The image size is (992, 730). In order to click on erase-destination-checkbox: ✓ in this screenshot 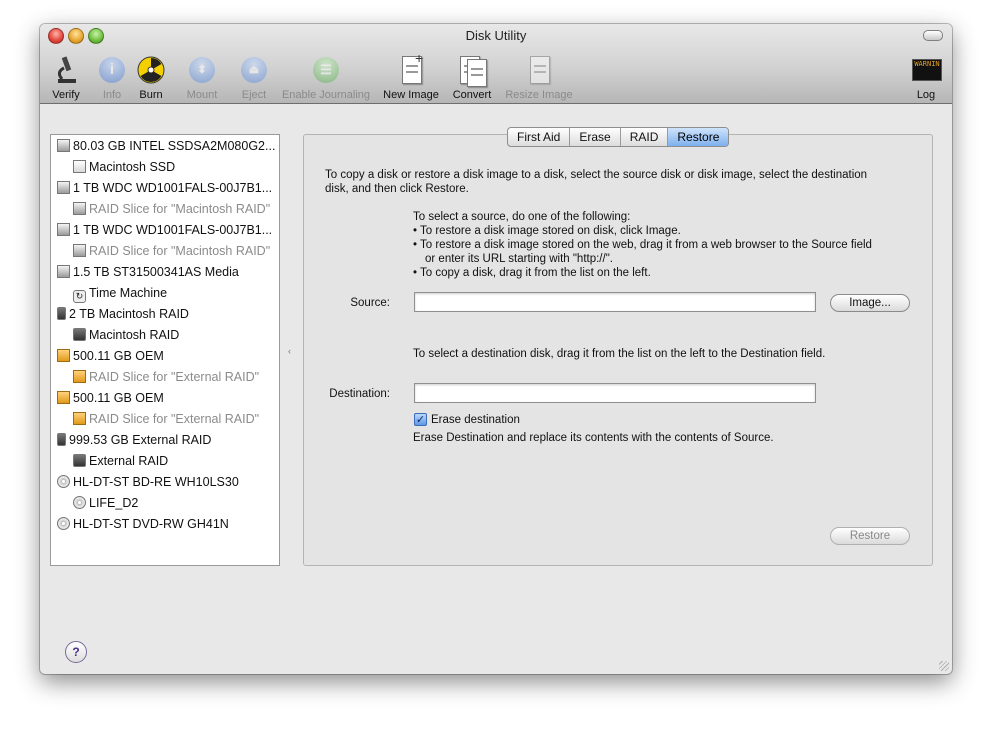, I will do `click(420, 419)`.